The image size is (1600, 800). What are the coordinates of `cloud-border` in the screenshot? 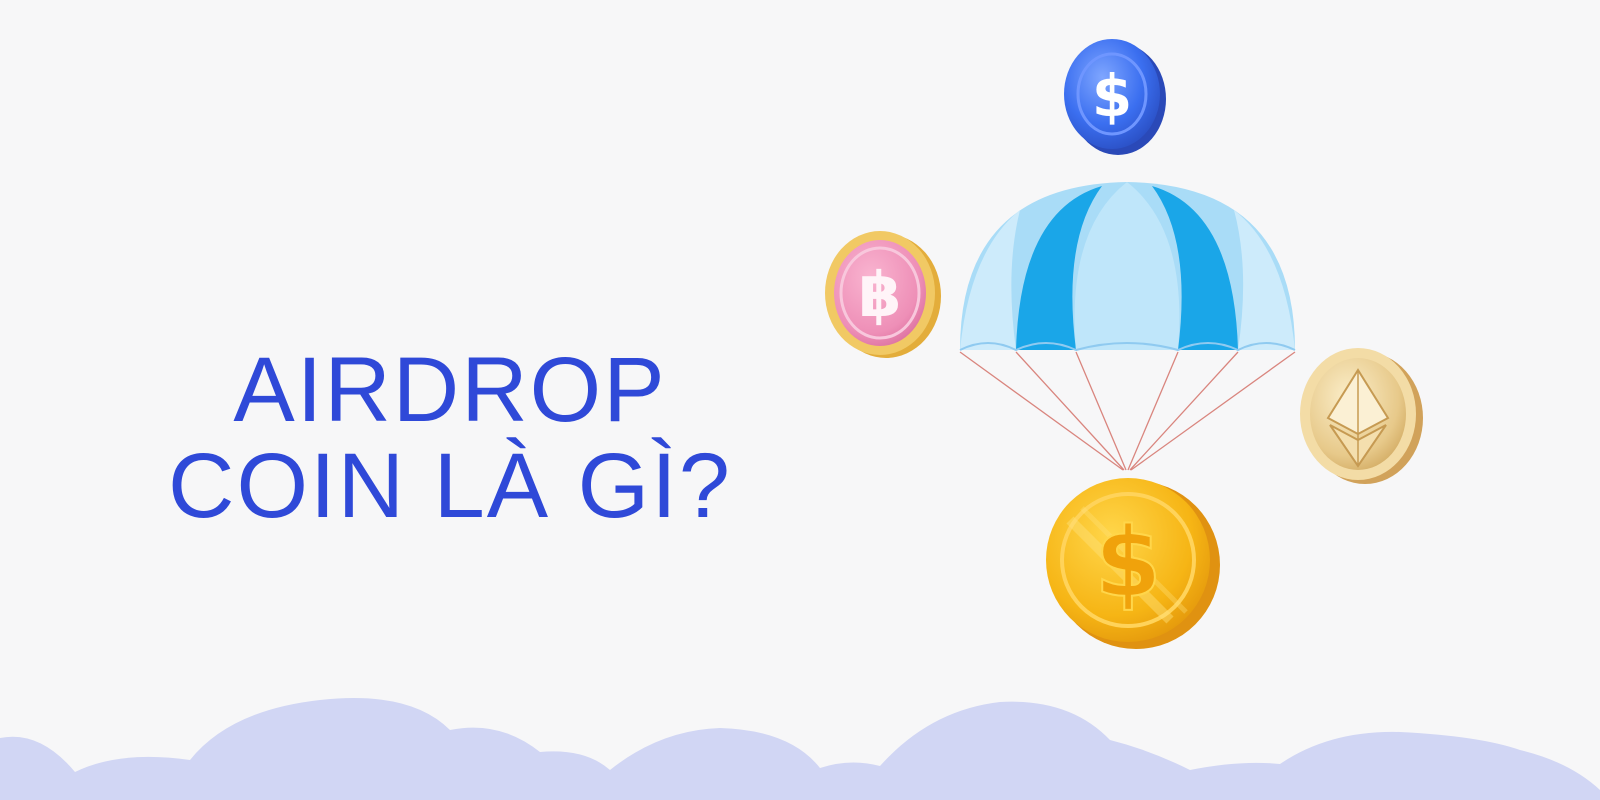 It's located at (800, 749).